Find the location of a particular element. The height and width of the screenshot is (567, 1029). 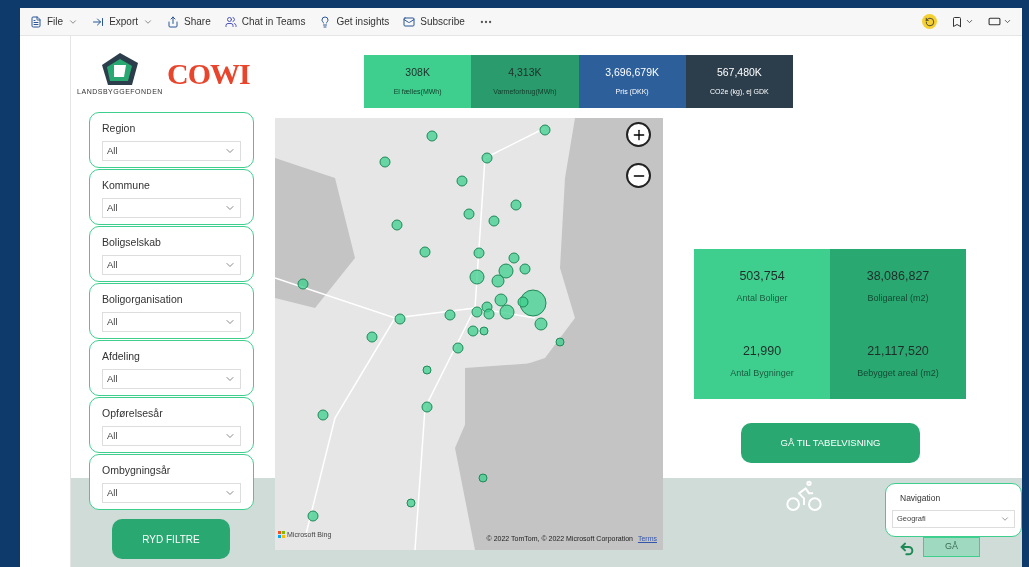

window-icon is located at coordinates (1000, 21).